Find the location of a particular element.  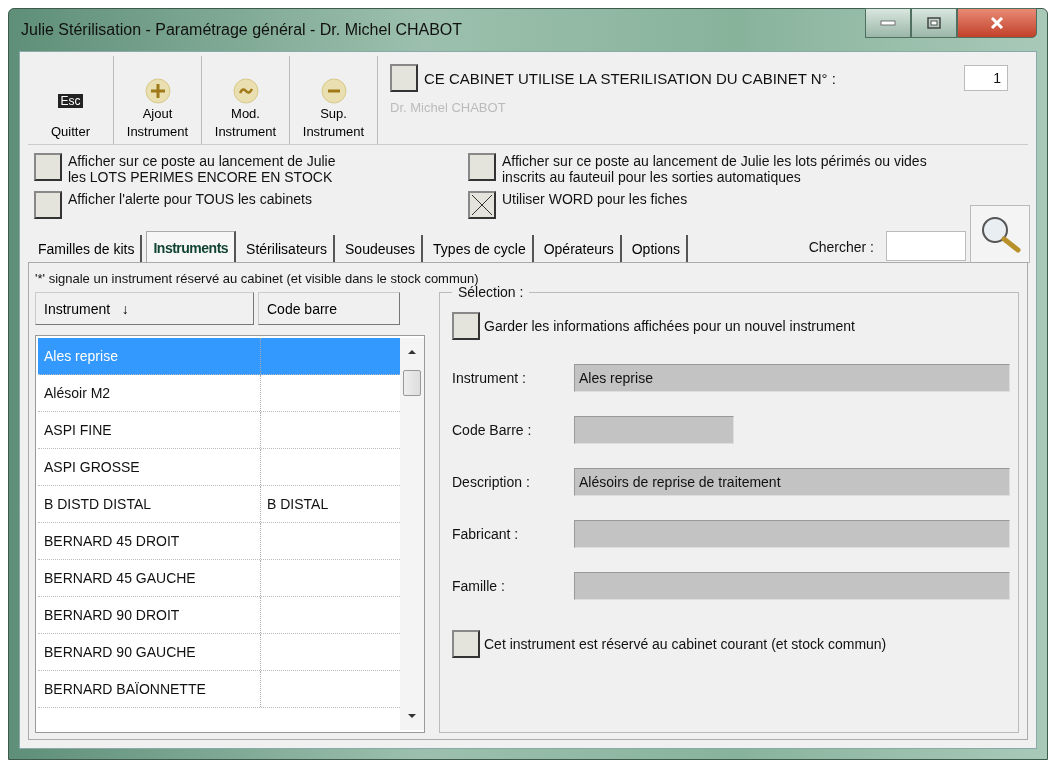

table-cell: Ales reprise is located at coordinates (149, 356).